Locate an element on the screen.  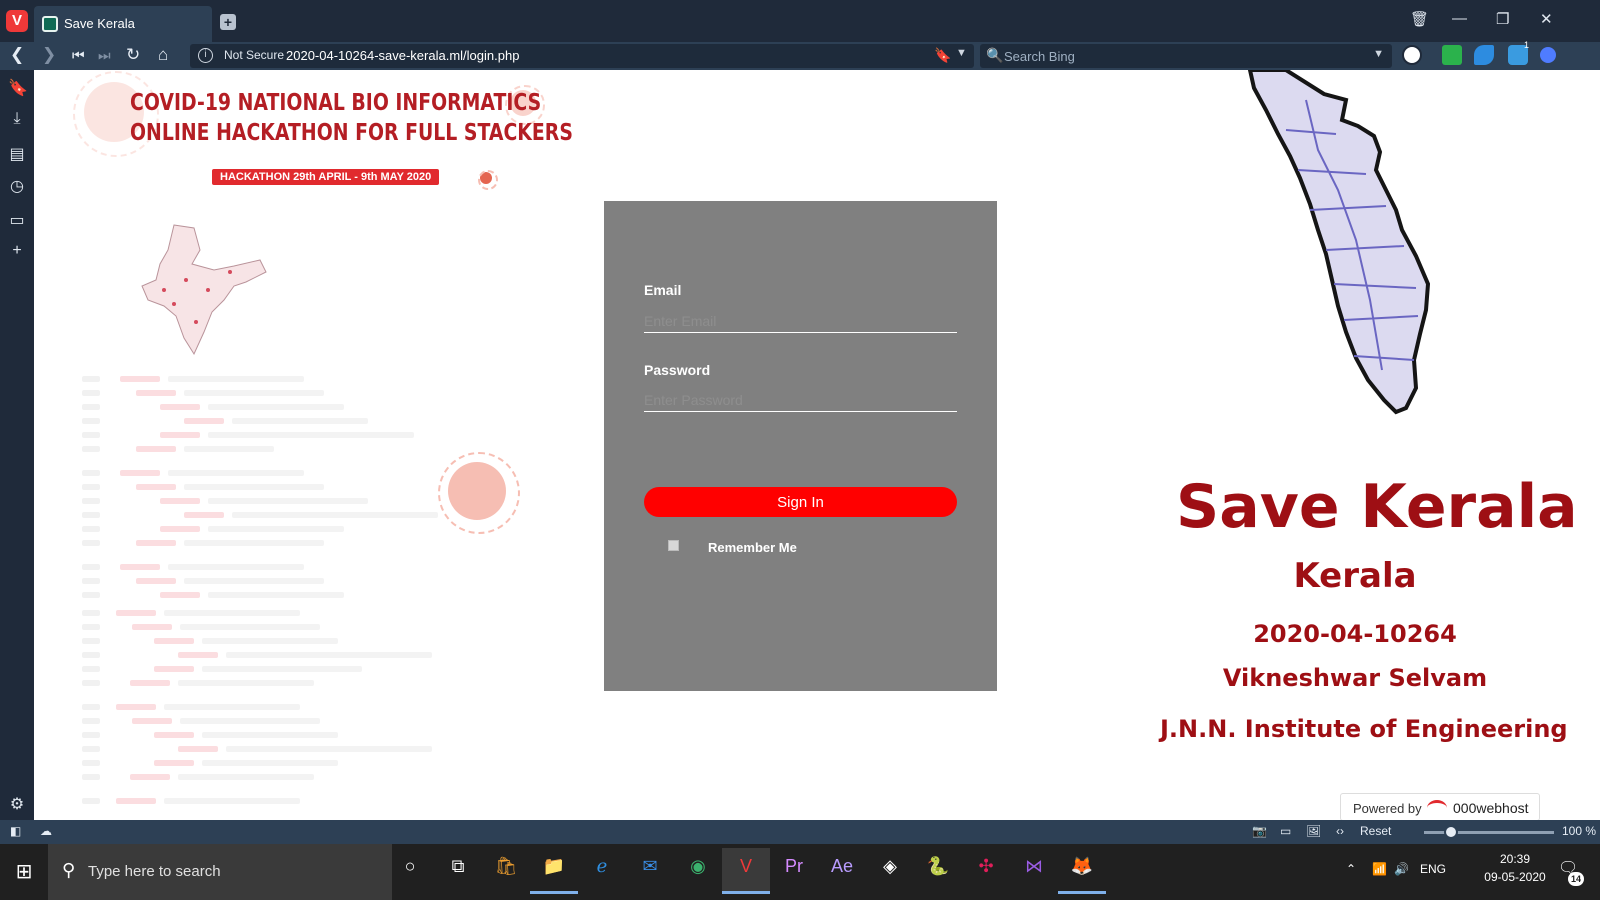
india-map-image is located at coordinates (204, 290).